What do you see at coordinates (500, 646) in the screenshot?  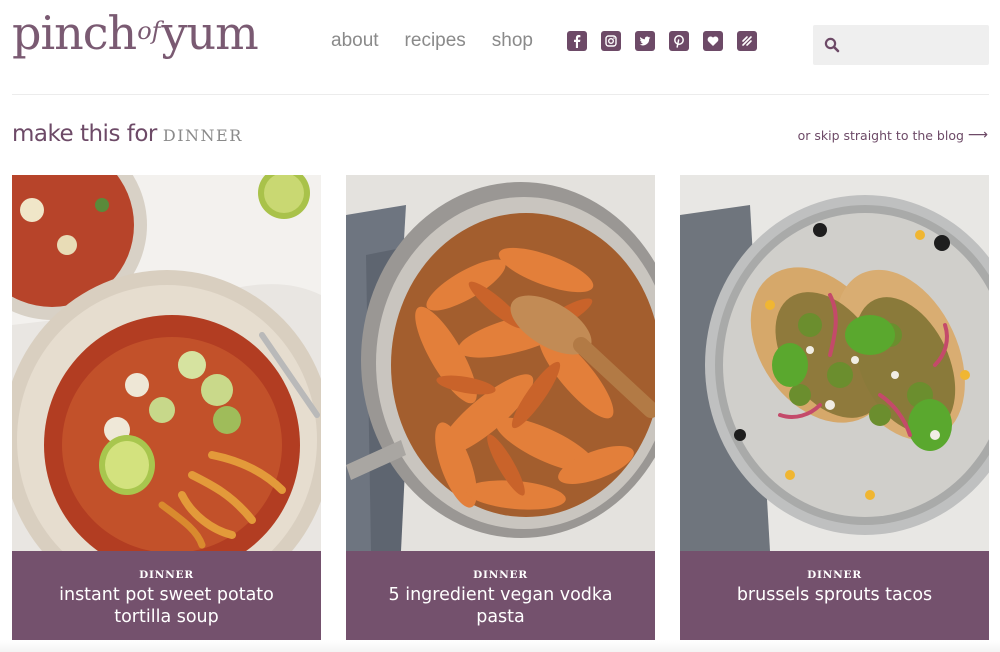 I see `page-bottom-edge` at bounding box center [500, 646].